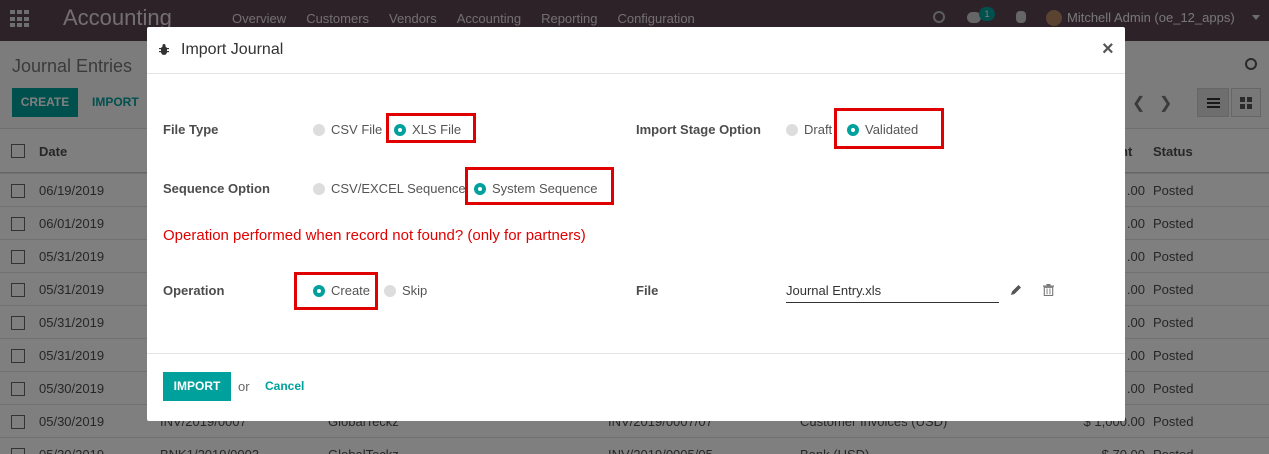 This screenshot has height=454, width=1269. Describe the element at coordinates (545, 188) in the screenshot. I see `radio-label: System Sequence` at that location.